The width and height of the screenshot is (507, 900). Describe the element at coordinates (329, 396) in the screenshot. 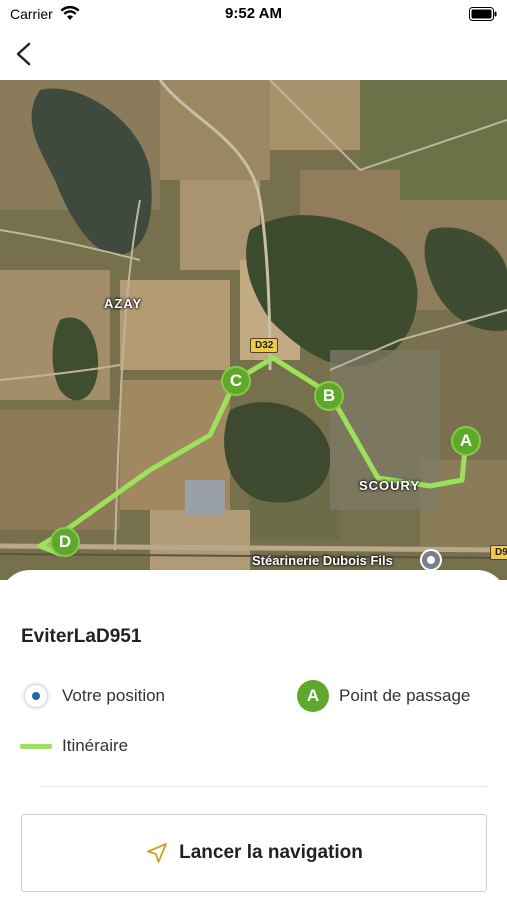

I see `waypoint-b: B` at that location.